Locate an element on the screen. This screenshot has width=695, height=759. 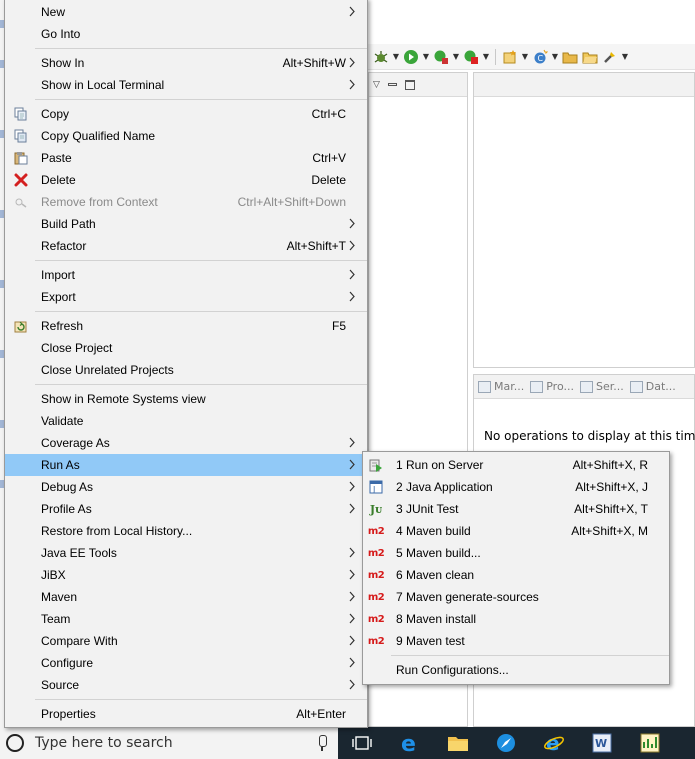
submenu-item-run-on-server: 1 Run on Server Alt+Shift+X, R is located at coordinates (516, 465).